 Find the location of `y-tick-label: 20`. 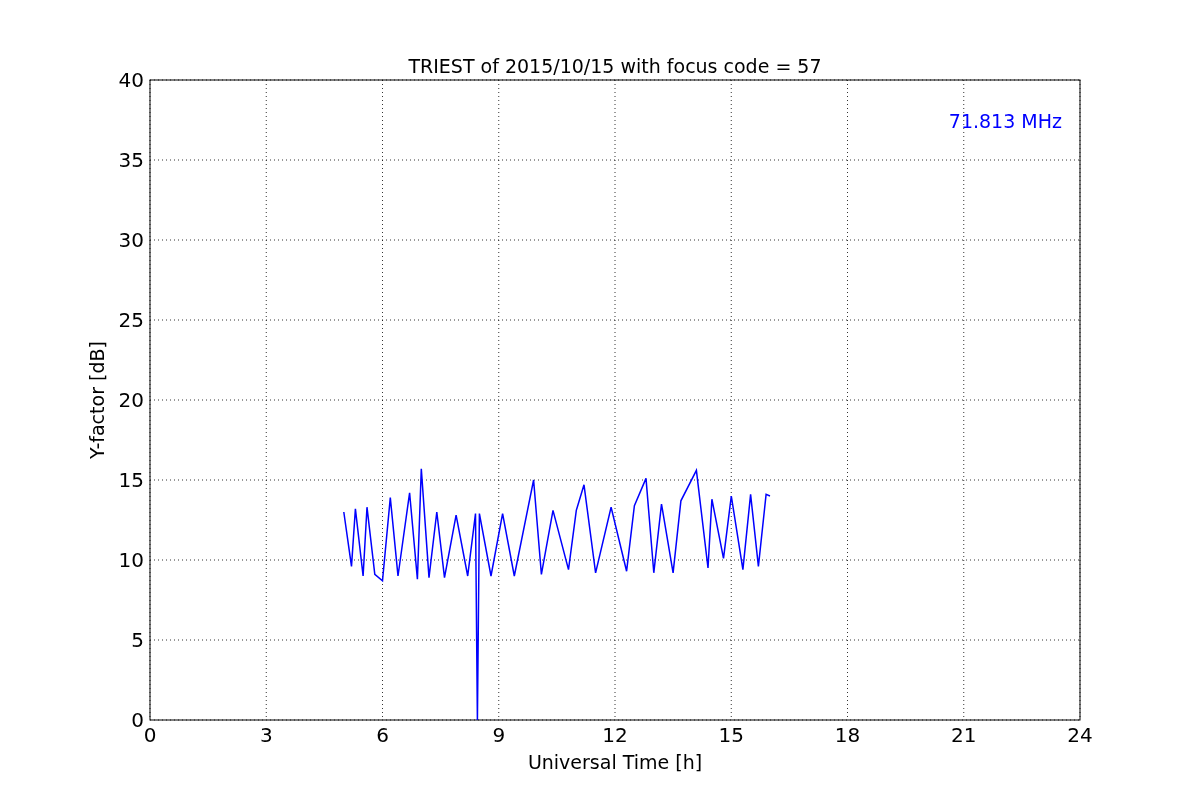

y-tick-label: 20 is located at coordinates (131, 400).